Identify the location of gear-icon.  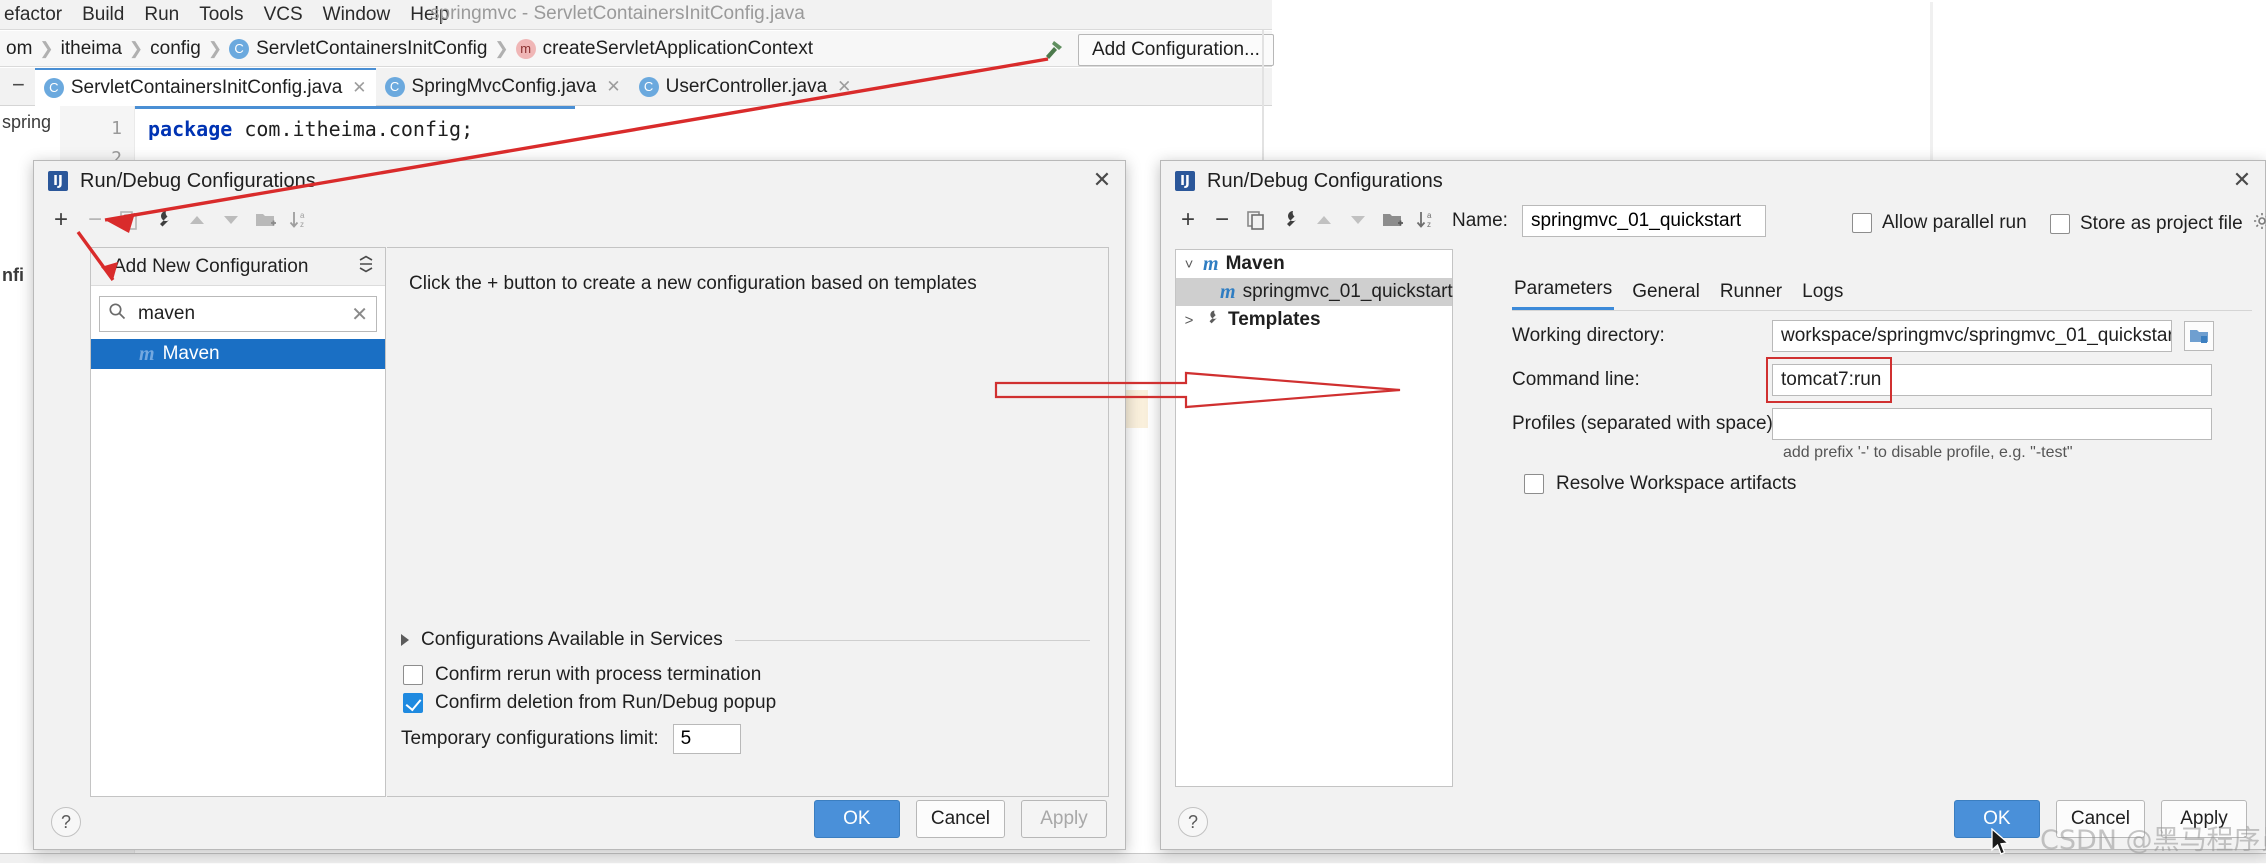
(2259, 224).